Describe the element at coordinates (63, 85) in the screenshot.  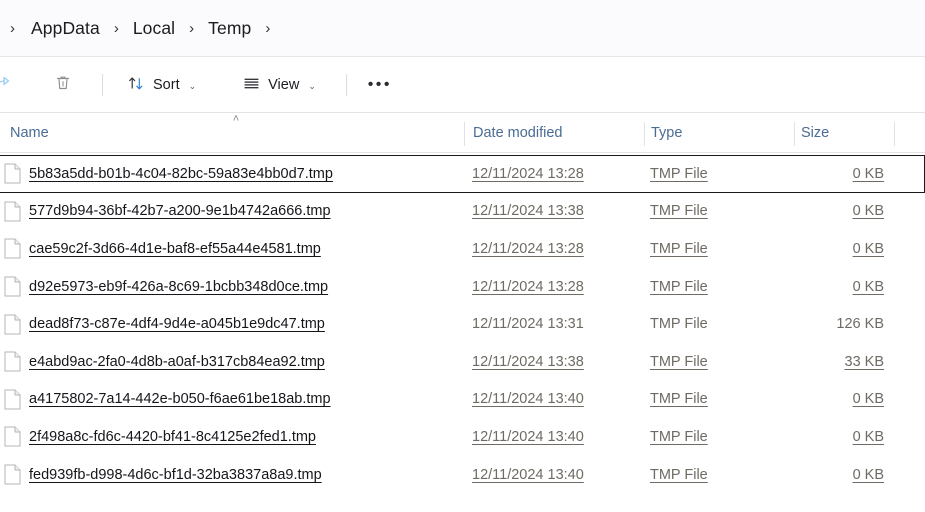
I see `delete-button` at that location.